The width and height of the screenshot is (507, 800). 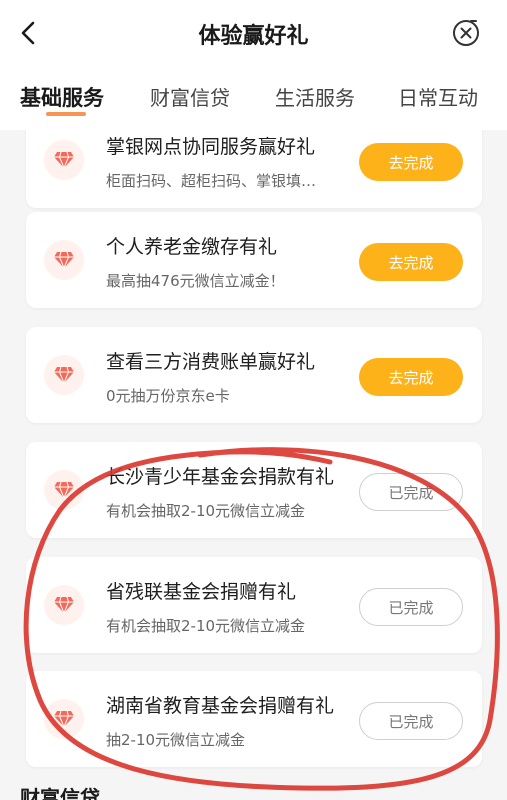 What do you see at coordinates (176, 740) in the screenshot?
I see `task-description: 抽2-10元微信立减金` at bounding box center [176, 740].